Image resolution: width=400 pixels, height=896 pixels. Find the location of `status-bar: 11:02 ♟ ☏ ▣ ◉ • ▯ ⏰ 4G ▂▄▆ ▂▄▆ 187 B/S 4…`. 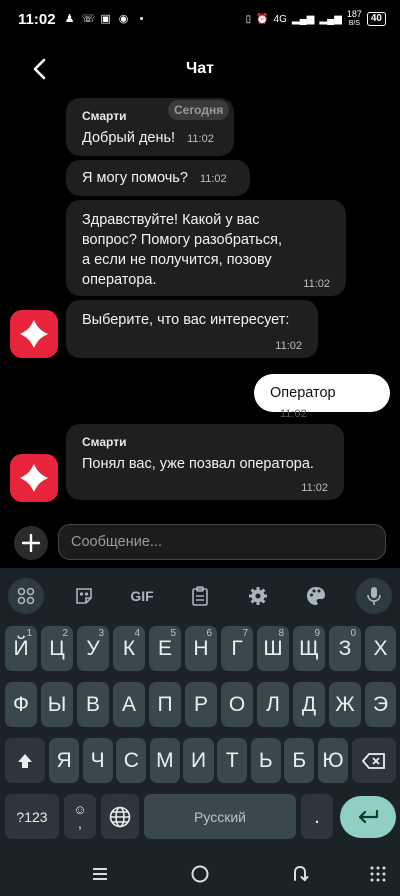

status-bar: 11:02 ♟ ☏ ▣ ◉ • ▯ ⏰ 4G ▂▄▆ ▂▄▆ 187 B/S 4… is located at coordinates (200, 19).